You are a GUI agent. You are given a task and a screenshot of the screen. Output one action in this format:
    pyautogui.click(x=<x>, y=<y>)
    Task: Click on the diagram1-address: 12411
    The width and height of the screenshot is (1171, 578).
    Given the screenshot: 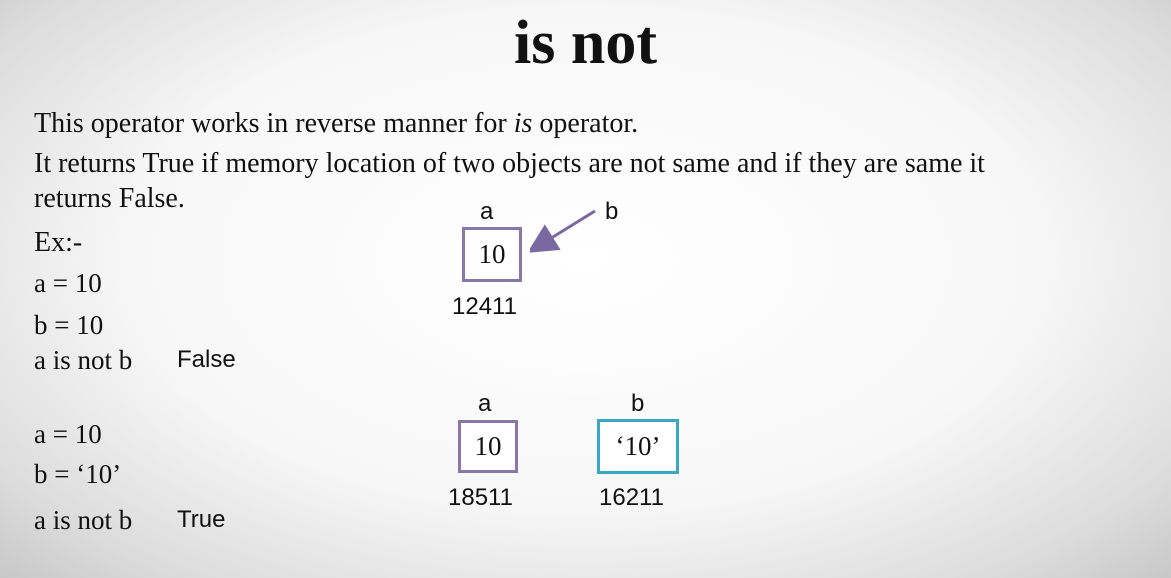 What is the action you would take?
    pyautogui.click(x=484, y=306)
    